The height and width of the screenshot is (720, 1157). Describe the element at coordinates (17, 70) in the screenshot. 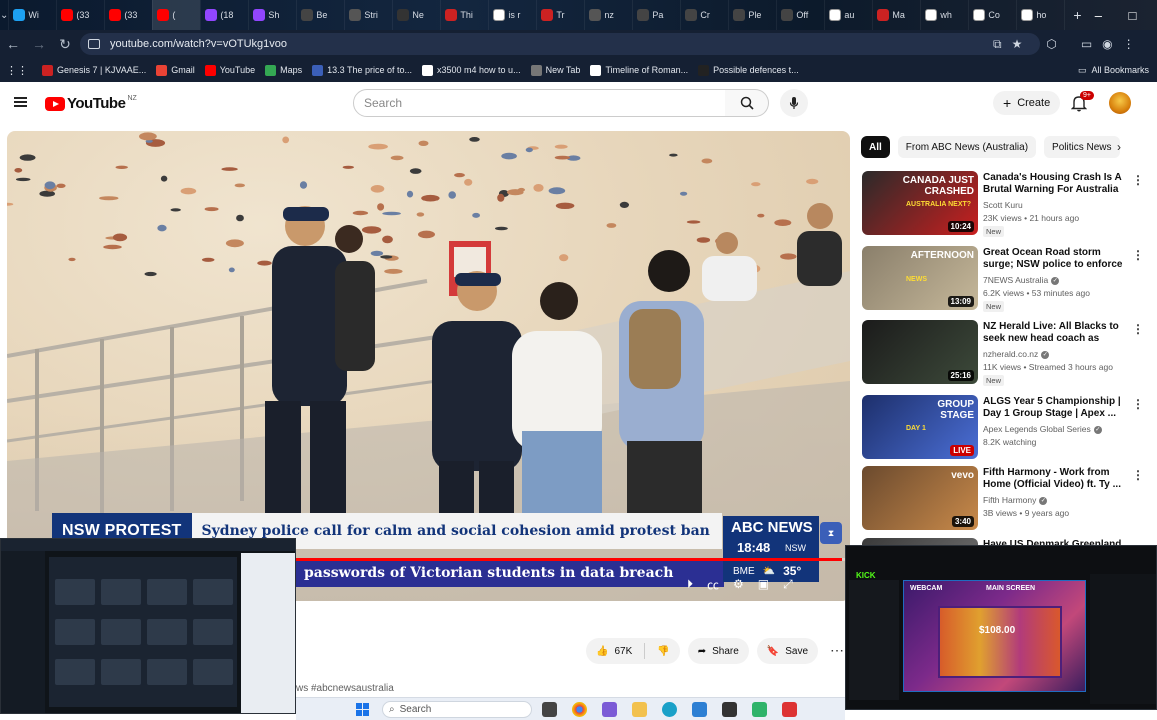

I see `apps-grid-icon: ⋮⋮` at that location.